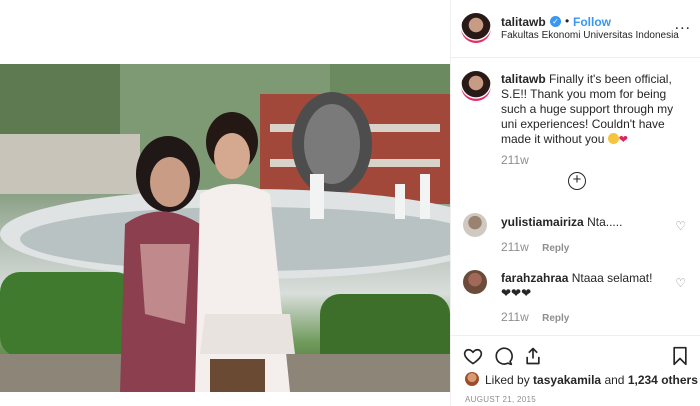  I want to click on author-avatar, so click(476, 28).